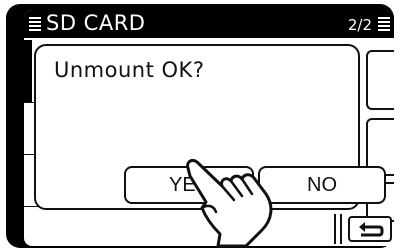 This screenshot has height=252, width=400. Describe the element at coordinates (129, 70) in the screenshot. I see `dialog-message: Unmount OK?` at that location.